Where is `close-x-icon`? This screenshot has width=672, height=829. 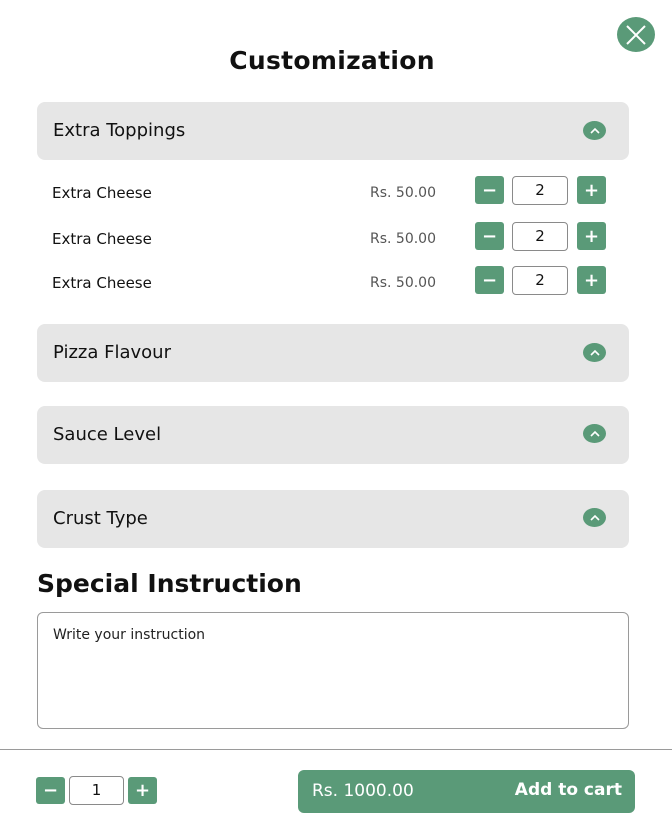 close-x-icon is located at coordinates (636, 34).